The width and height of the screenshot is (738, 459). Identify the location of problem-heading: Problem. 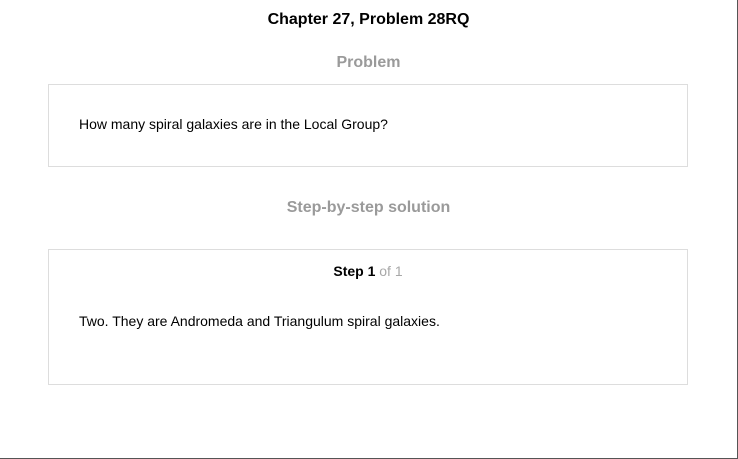
(368, 62).